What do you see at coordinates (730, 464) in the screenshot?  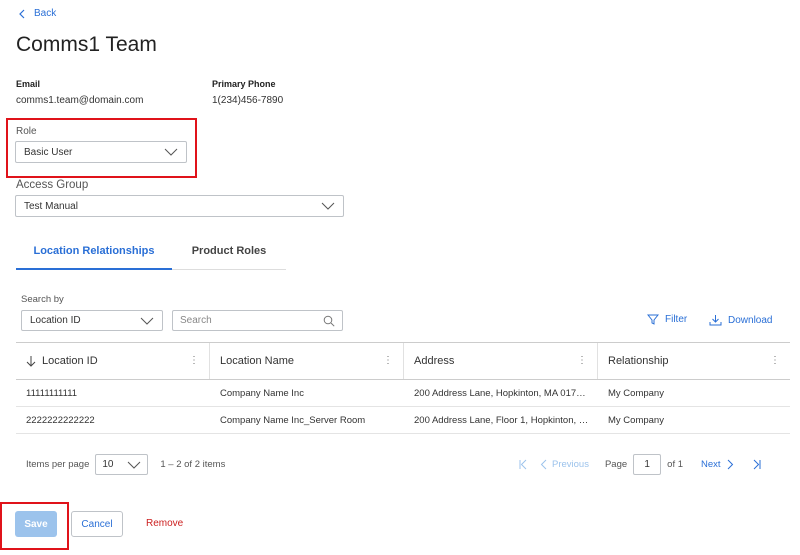 I see `chevron-right-icon` at bounding box center [730, 464].